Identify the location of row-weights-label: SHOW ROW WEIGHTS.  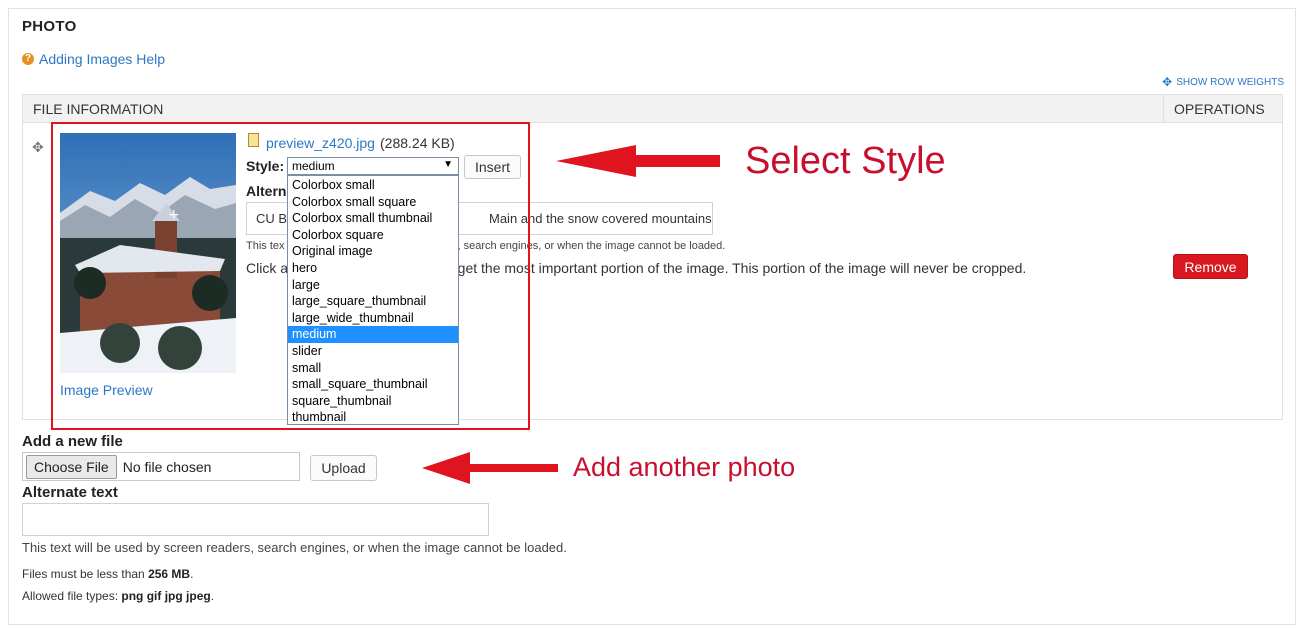
(1230, 82).